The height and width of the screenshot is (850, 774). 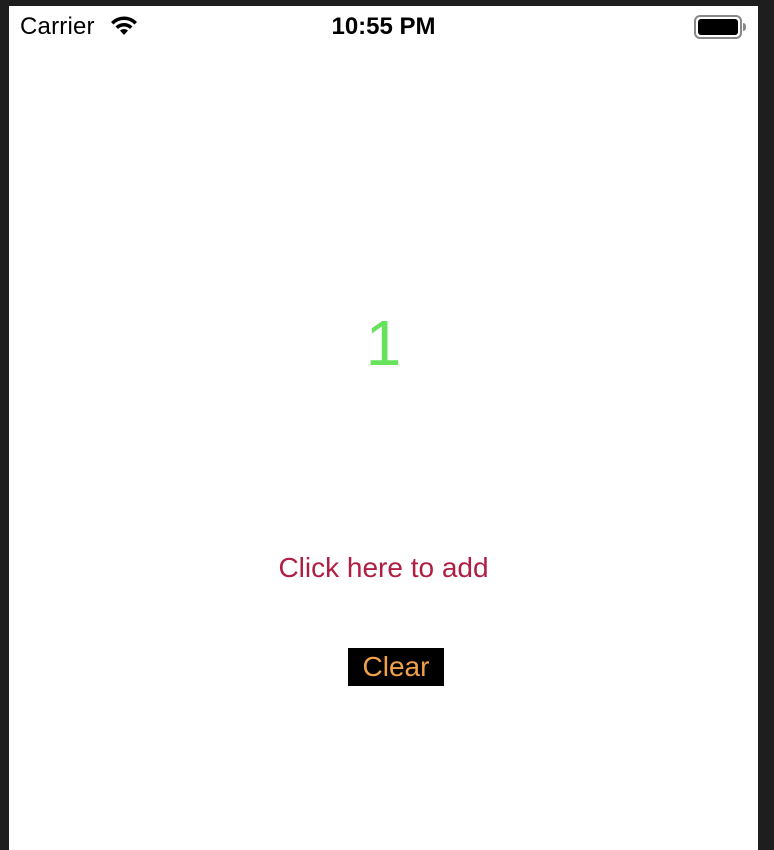 I want to click on status-bar: Carrier 10:55 PM, so click(x=383, y=27).